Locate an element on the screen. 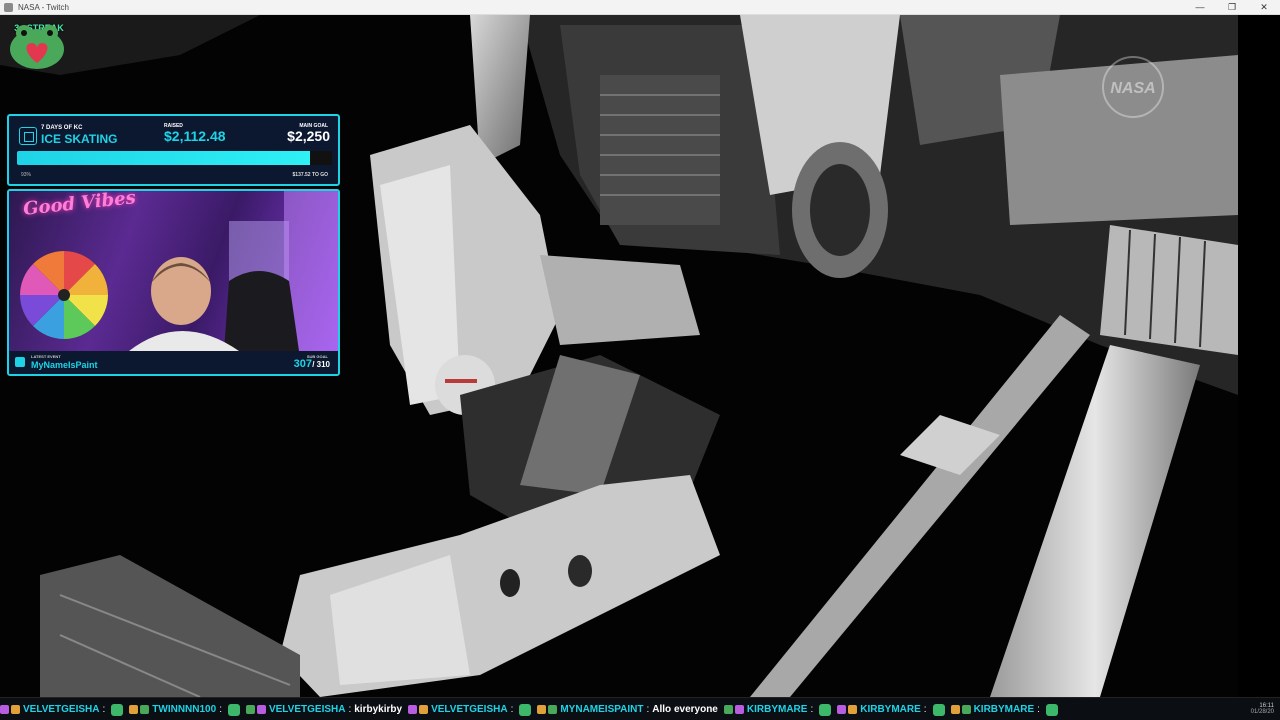  chat-message: TWINNNN100: is located at coordinates (184, 709).